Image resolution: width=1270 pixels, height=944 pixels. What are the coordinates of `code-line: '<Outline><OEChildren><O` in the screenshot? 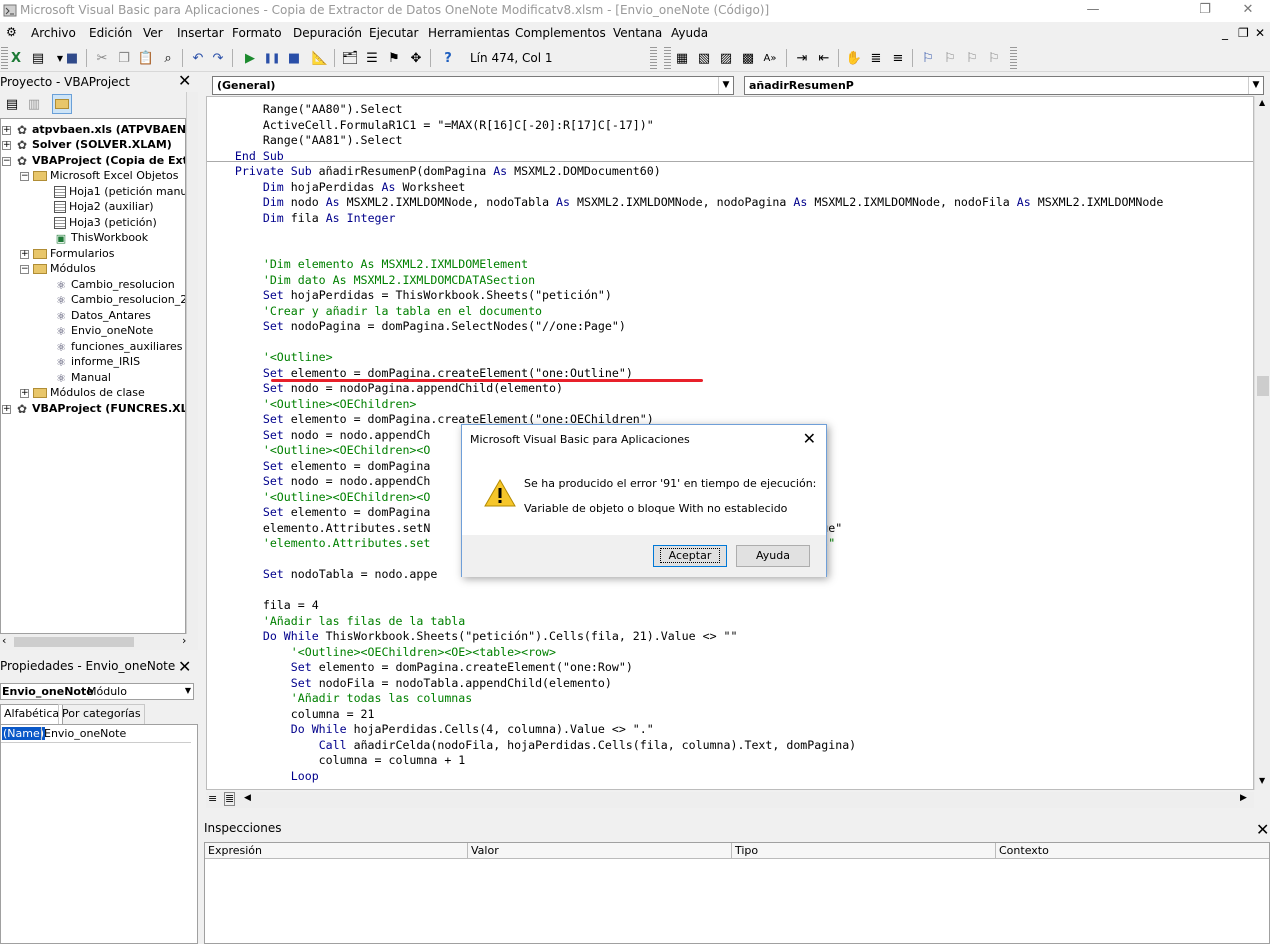 It's located at (319, 497).